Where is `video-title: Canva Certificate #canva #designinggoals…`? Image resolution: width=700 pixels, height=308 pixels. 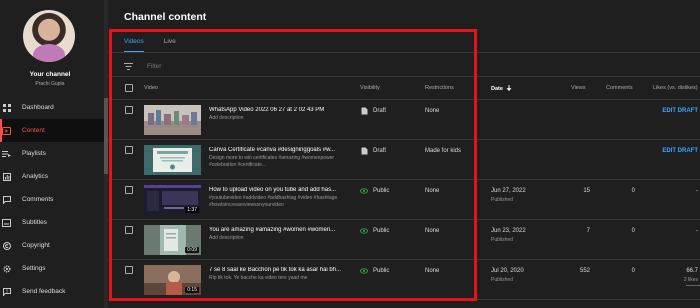
video-title: Canva Certificate #canva #designinggoals… is located at coordinates (278, 150).